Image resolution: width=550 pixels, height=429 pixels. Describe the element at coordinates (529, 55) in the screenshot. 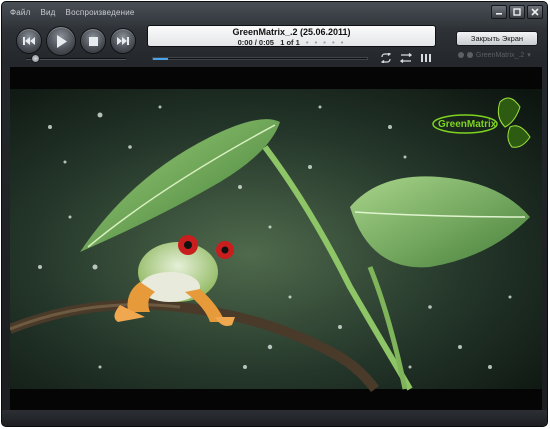

I see `chevron-down-icon: ▾` at that location.